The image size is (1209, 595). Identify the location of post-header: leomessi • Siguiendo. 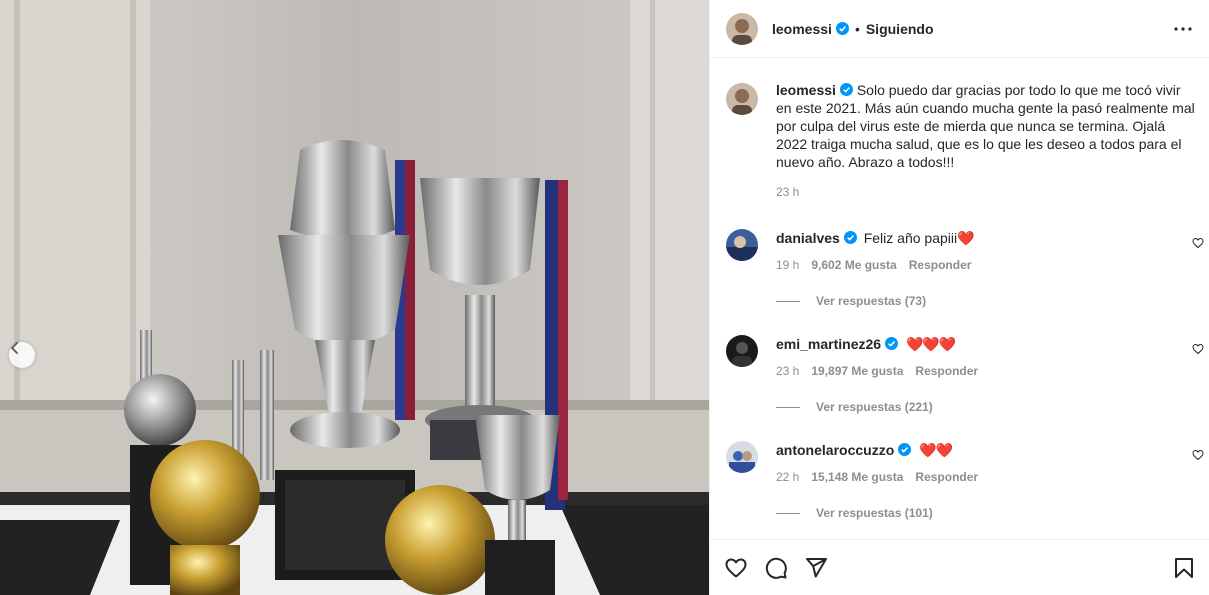
(959, 29).